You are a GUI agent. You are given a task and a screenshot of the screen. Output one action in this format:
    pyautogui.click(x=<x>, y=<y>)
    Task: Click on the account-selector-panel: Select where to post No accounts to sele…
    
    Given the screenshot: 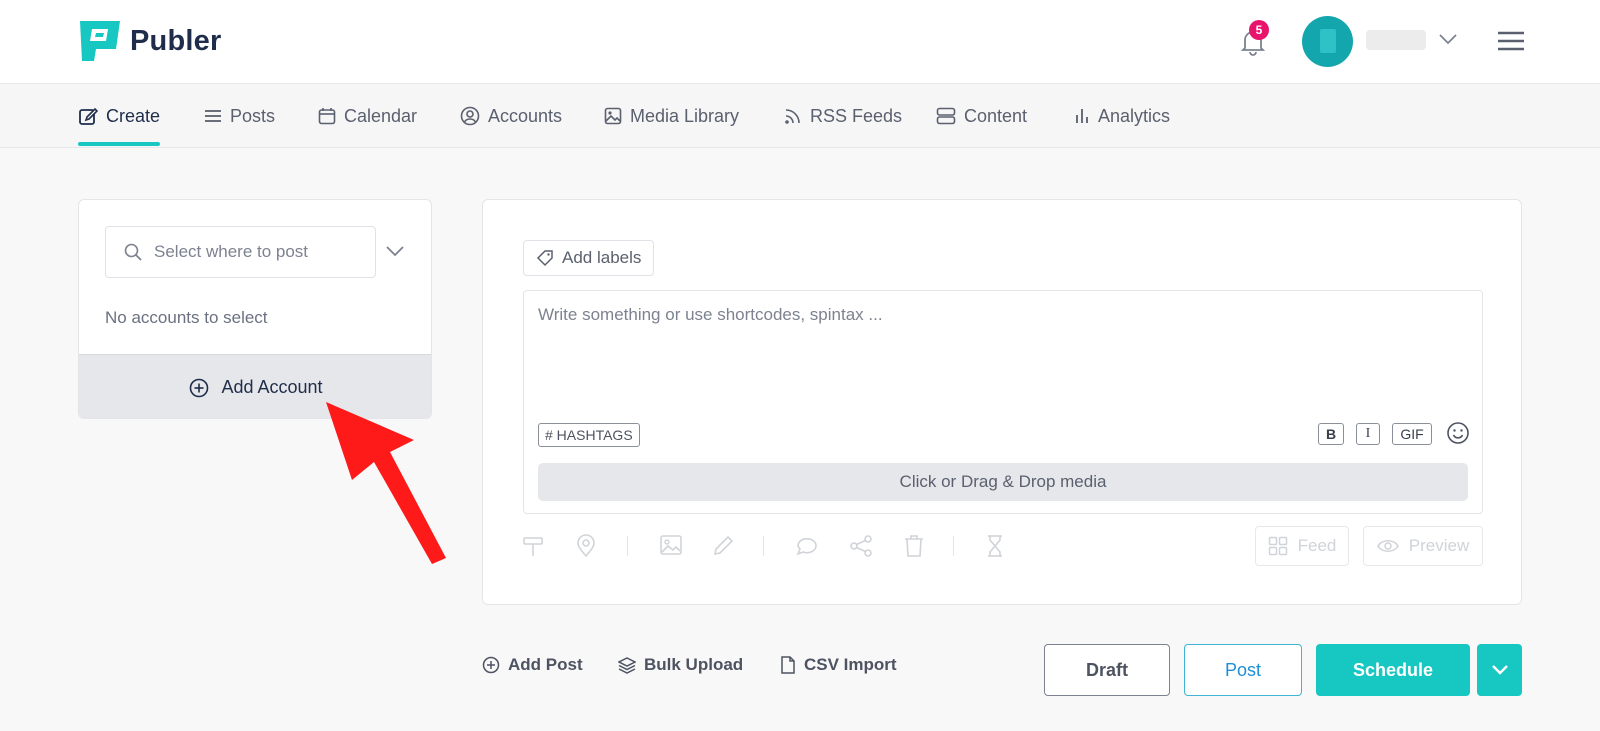 What is the action you would take?
    pyautogui.click(x=255, y=309)
    